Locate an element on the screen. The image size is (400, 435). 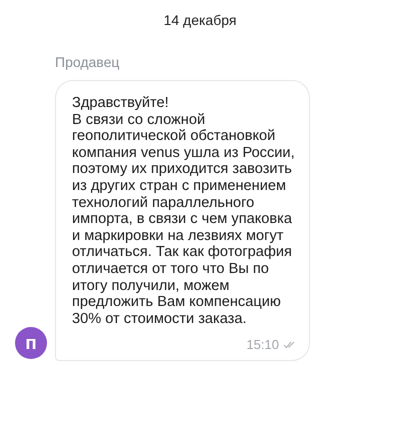
message-time: 15:10 is located at coordinates (262, 344).